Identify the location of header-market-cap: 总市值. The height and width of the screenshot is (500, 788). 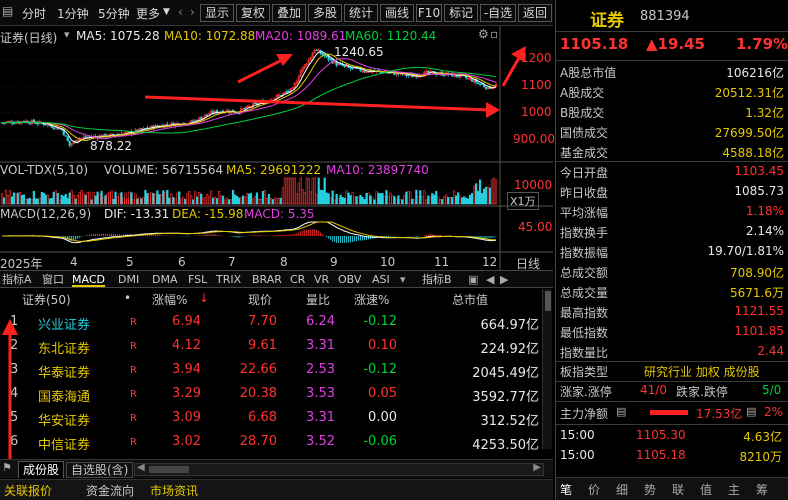
(470, 299).